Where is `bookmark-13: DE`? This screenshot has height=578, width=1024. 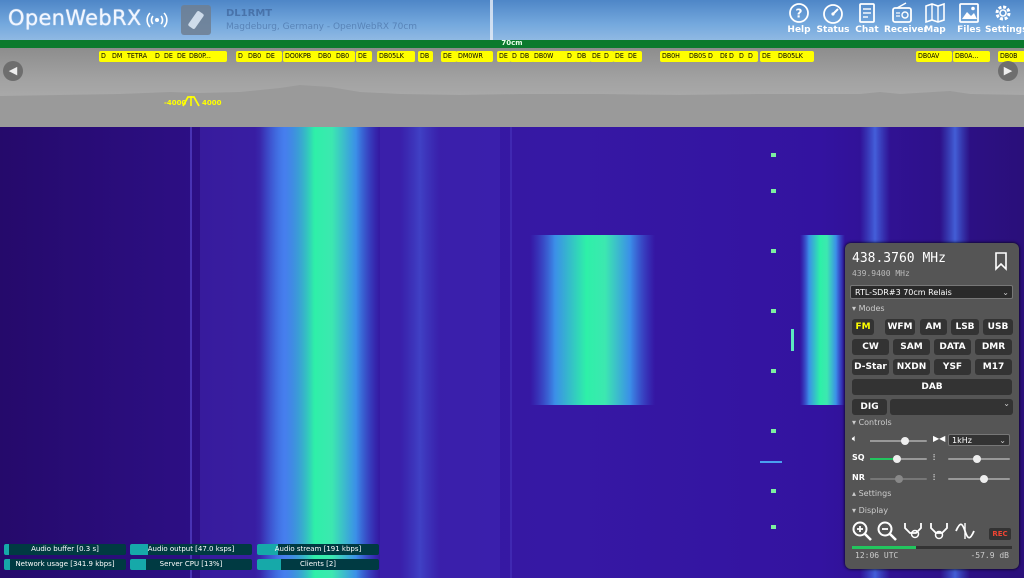
bookmark-13: DE is located at coordinates (364, 56).